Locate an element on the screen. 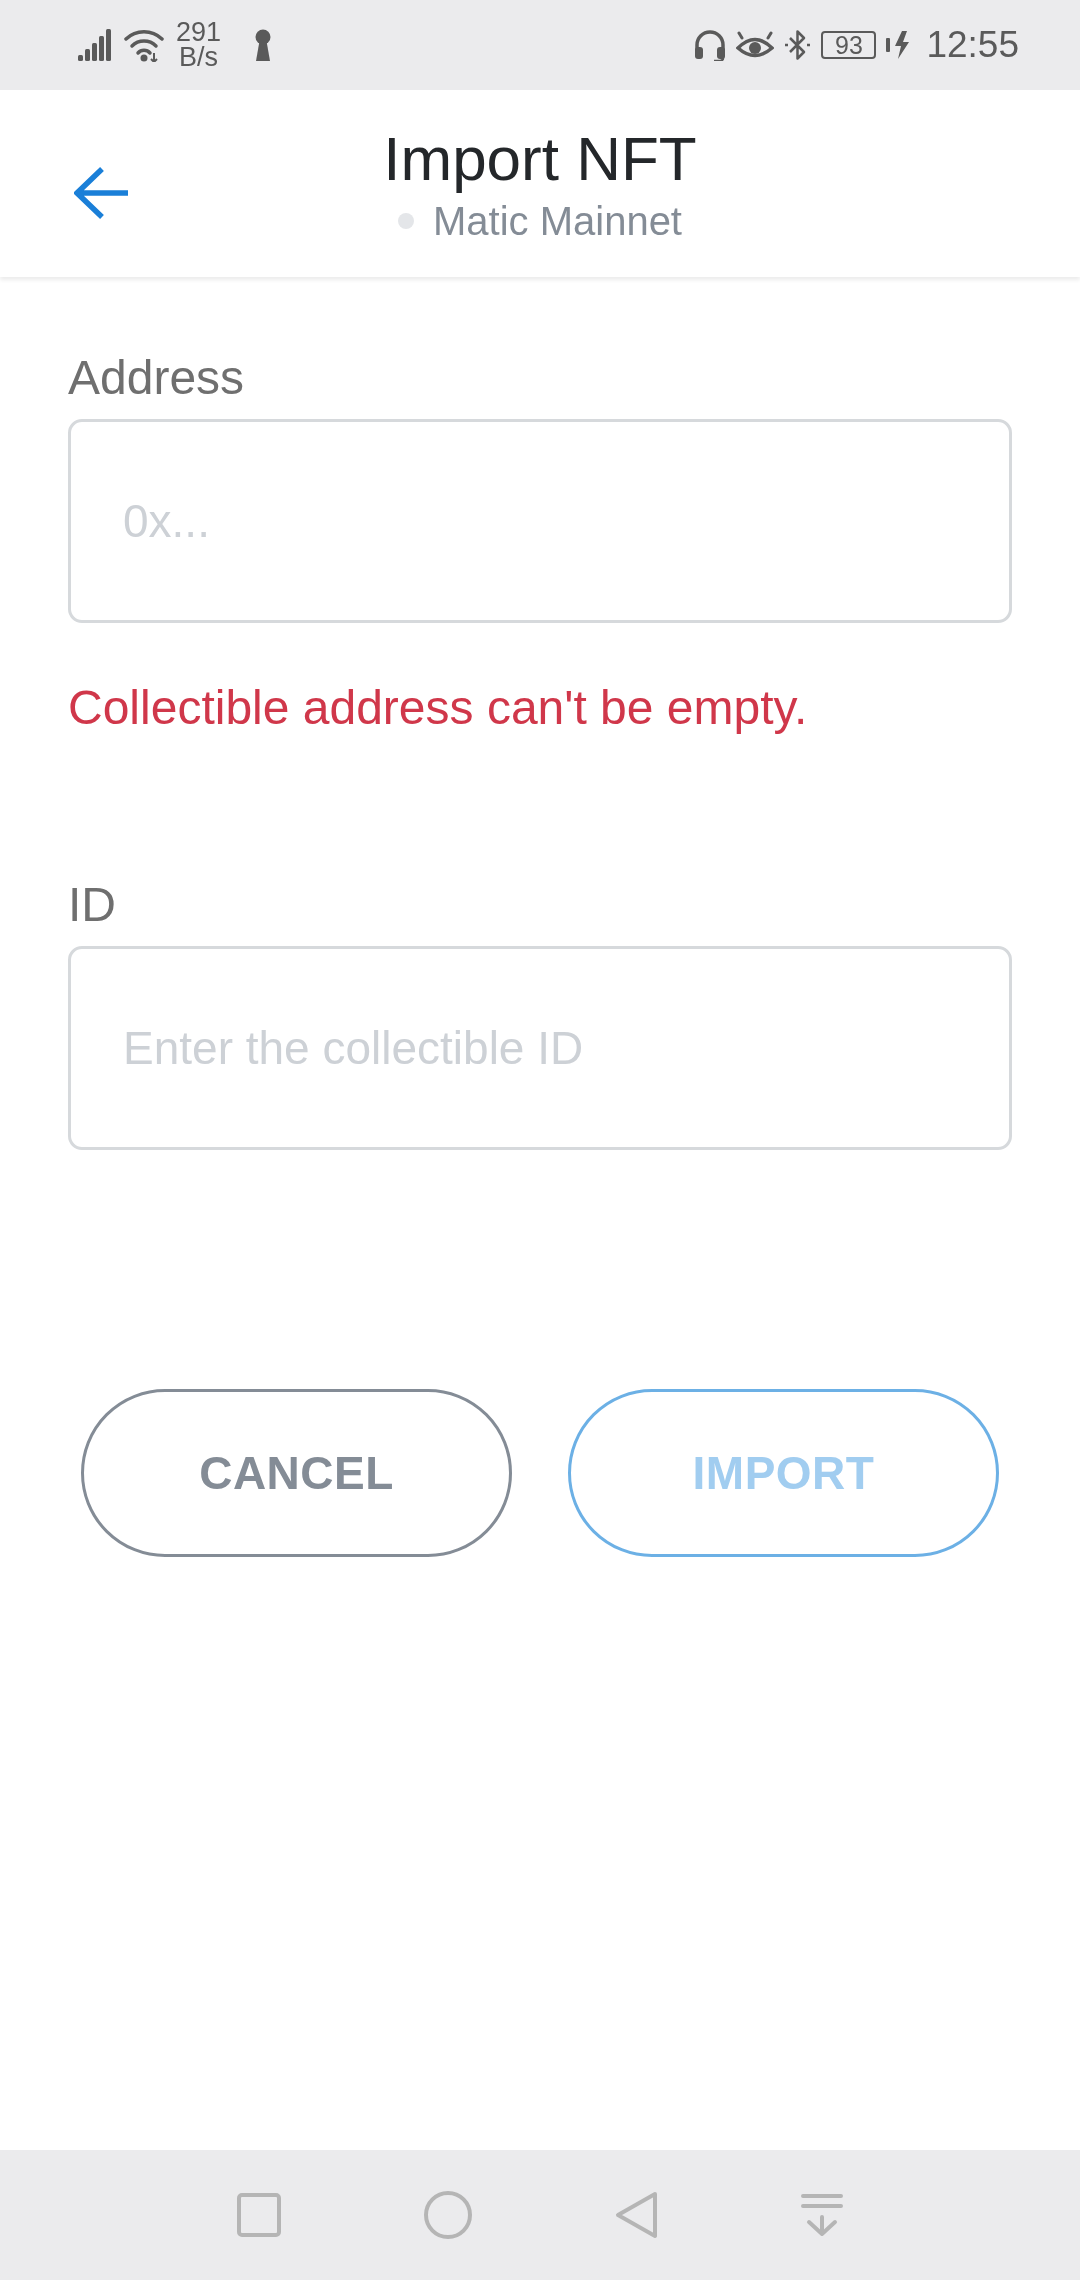 This screenshot has width=1080, height=2280. back-triangle-icon is located at coordinates (636, 2215).